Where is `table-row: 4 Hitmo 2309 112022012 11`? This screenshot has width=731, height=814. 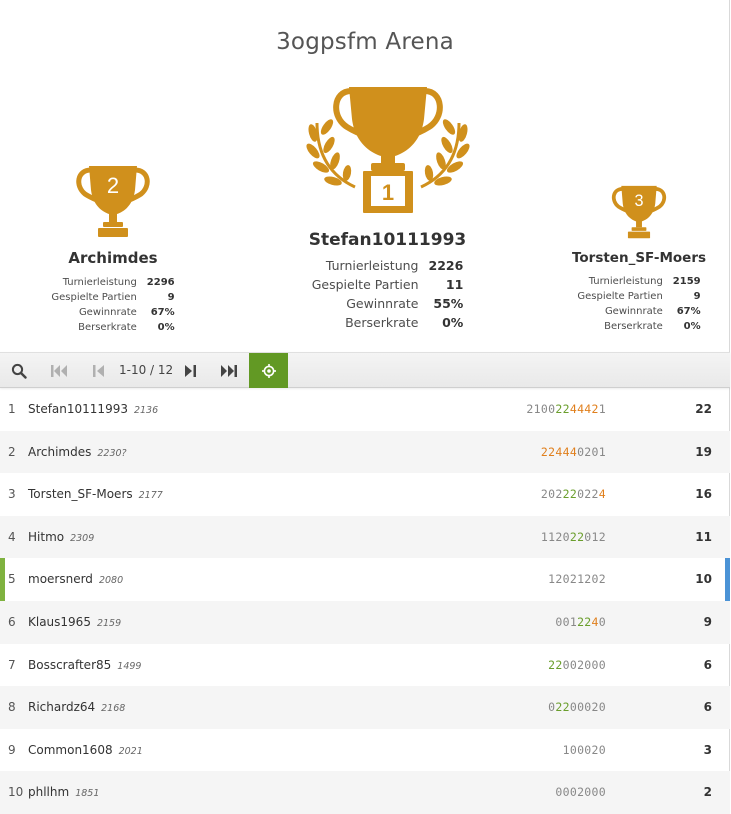 table-row: 4 Hitmo 2309 112022012 11 is located at coordinates (365, 537).